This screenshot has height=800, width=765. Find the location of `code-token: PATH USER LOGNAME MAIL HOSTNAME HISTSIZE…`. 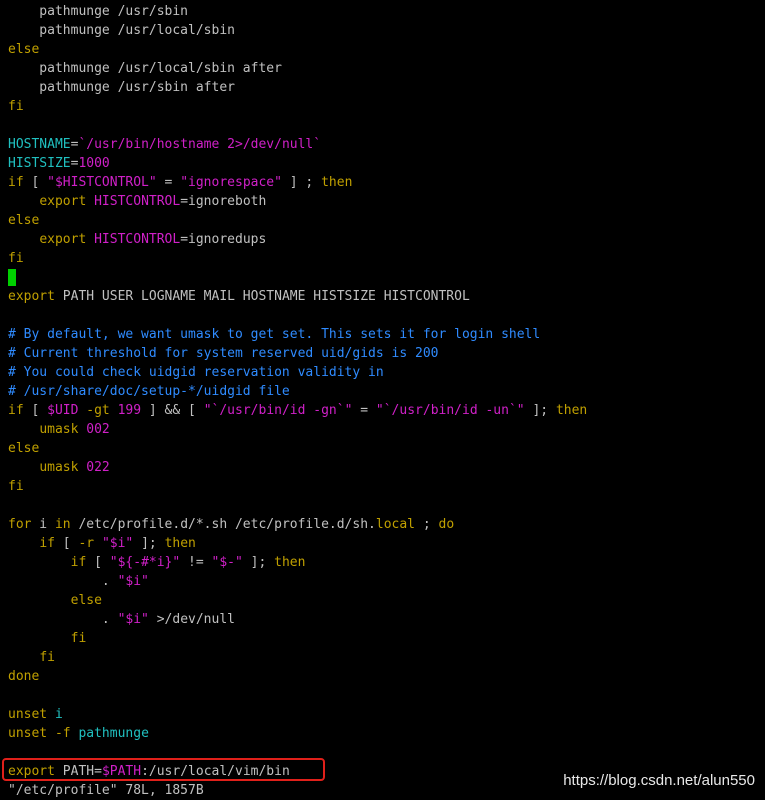

code-token: PATH USER LOGNAME MAIL HOSTNAME HISTSIZE… is located at coordinates (262, 296).